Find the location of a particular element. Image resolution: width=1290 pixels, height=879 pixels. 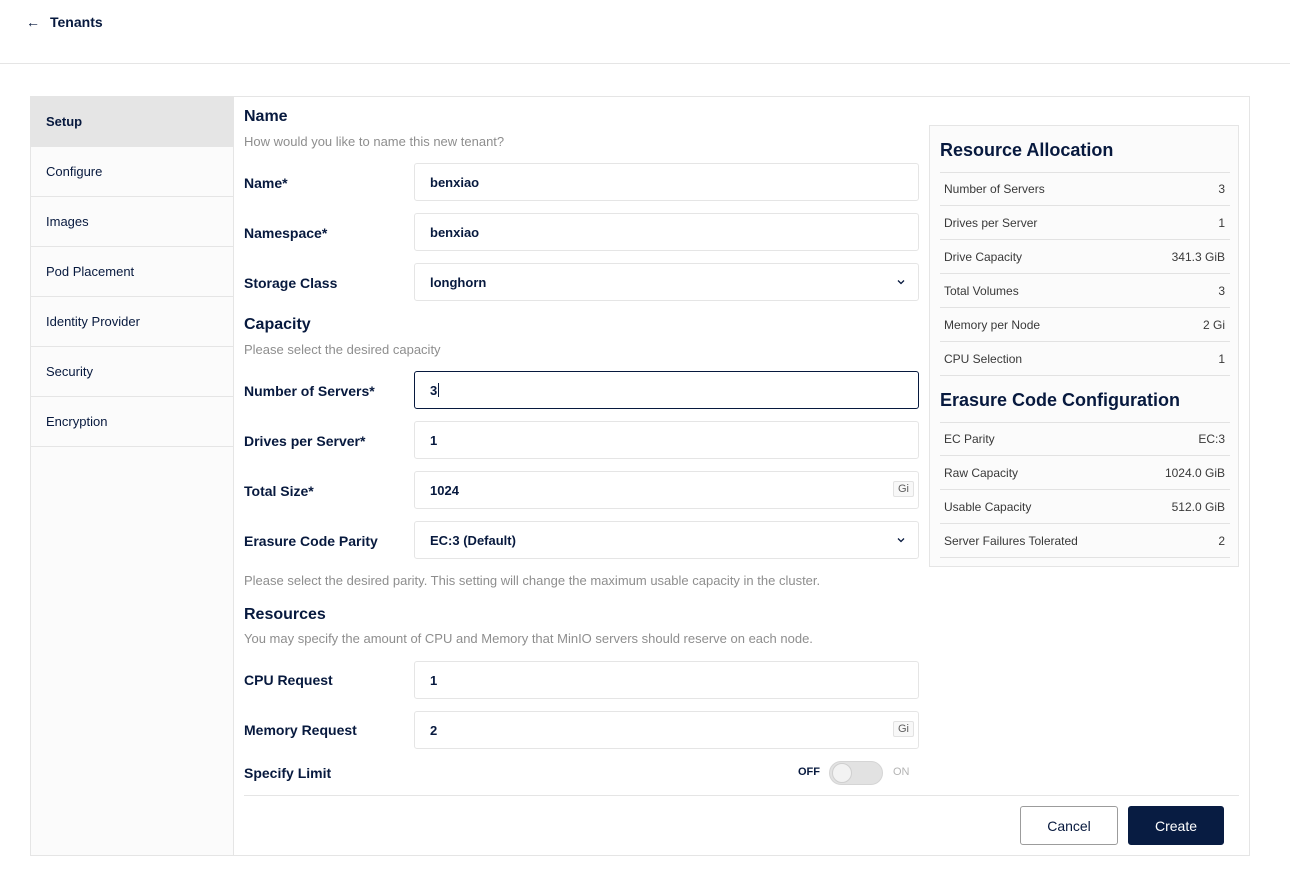

summary-value: EC:3 is located at coordinates (1211, 439).